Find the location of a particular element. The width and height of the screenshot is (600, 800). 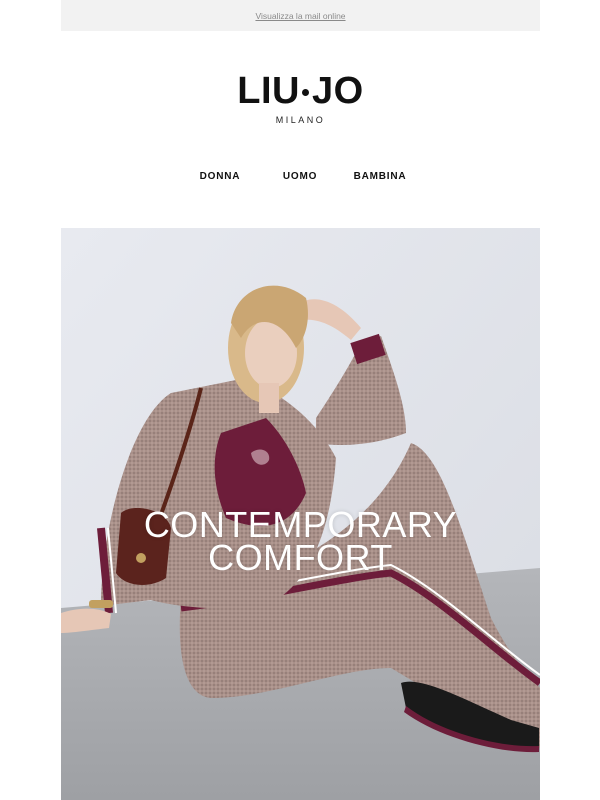

nav-item-uomo: UOMO is located at coordinates (300, 176).